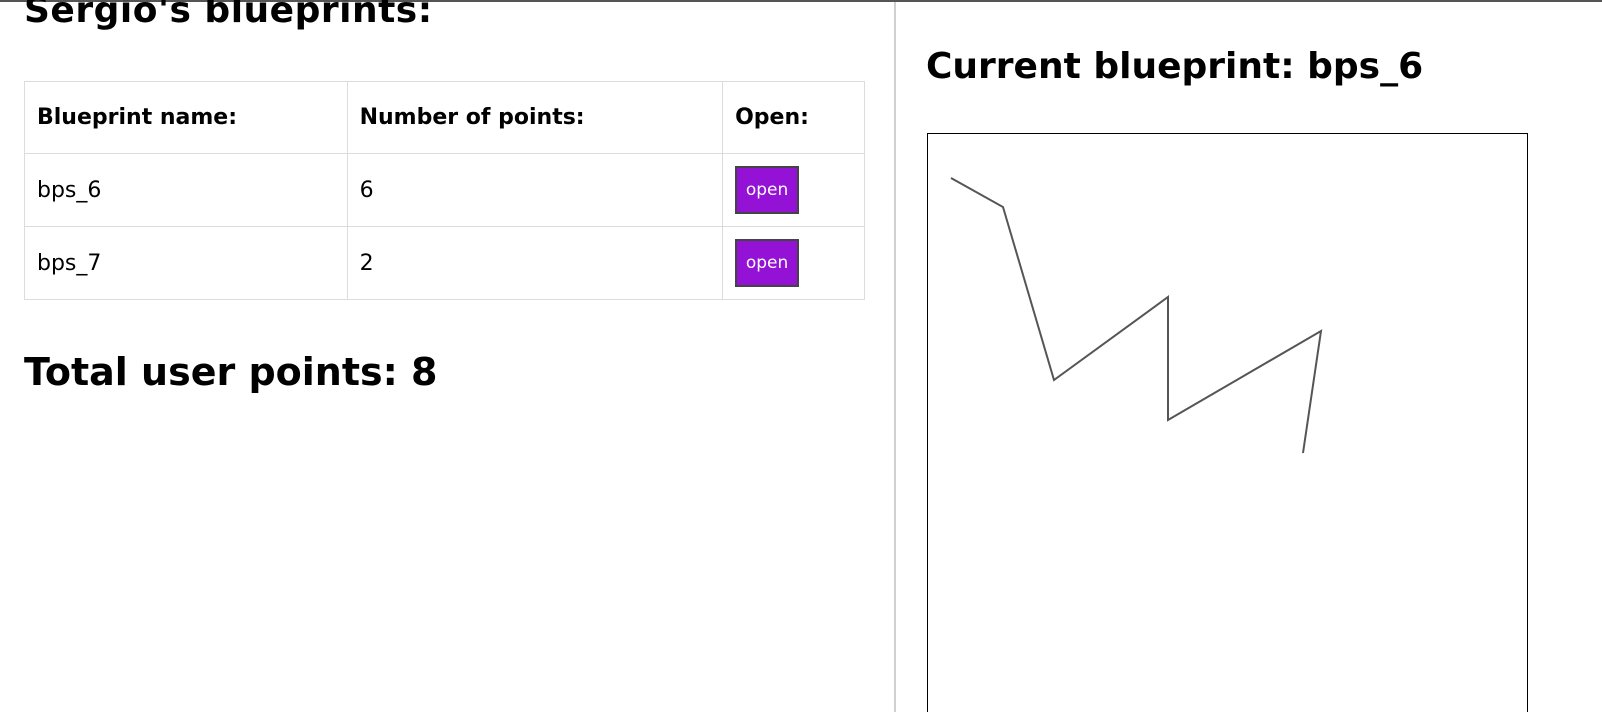  Describe the element at coordinates (186, 190) in the screenshot. I see `blueprint-name-cell: bps_6` at that location.